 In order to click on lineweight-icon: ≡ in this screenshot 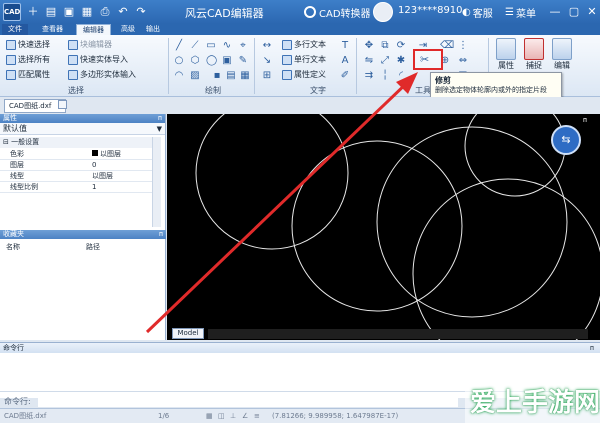, I will do `click(257, 416)`.